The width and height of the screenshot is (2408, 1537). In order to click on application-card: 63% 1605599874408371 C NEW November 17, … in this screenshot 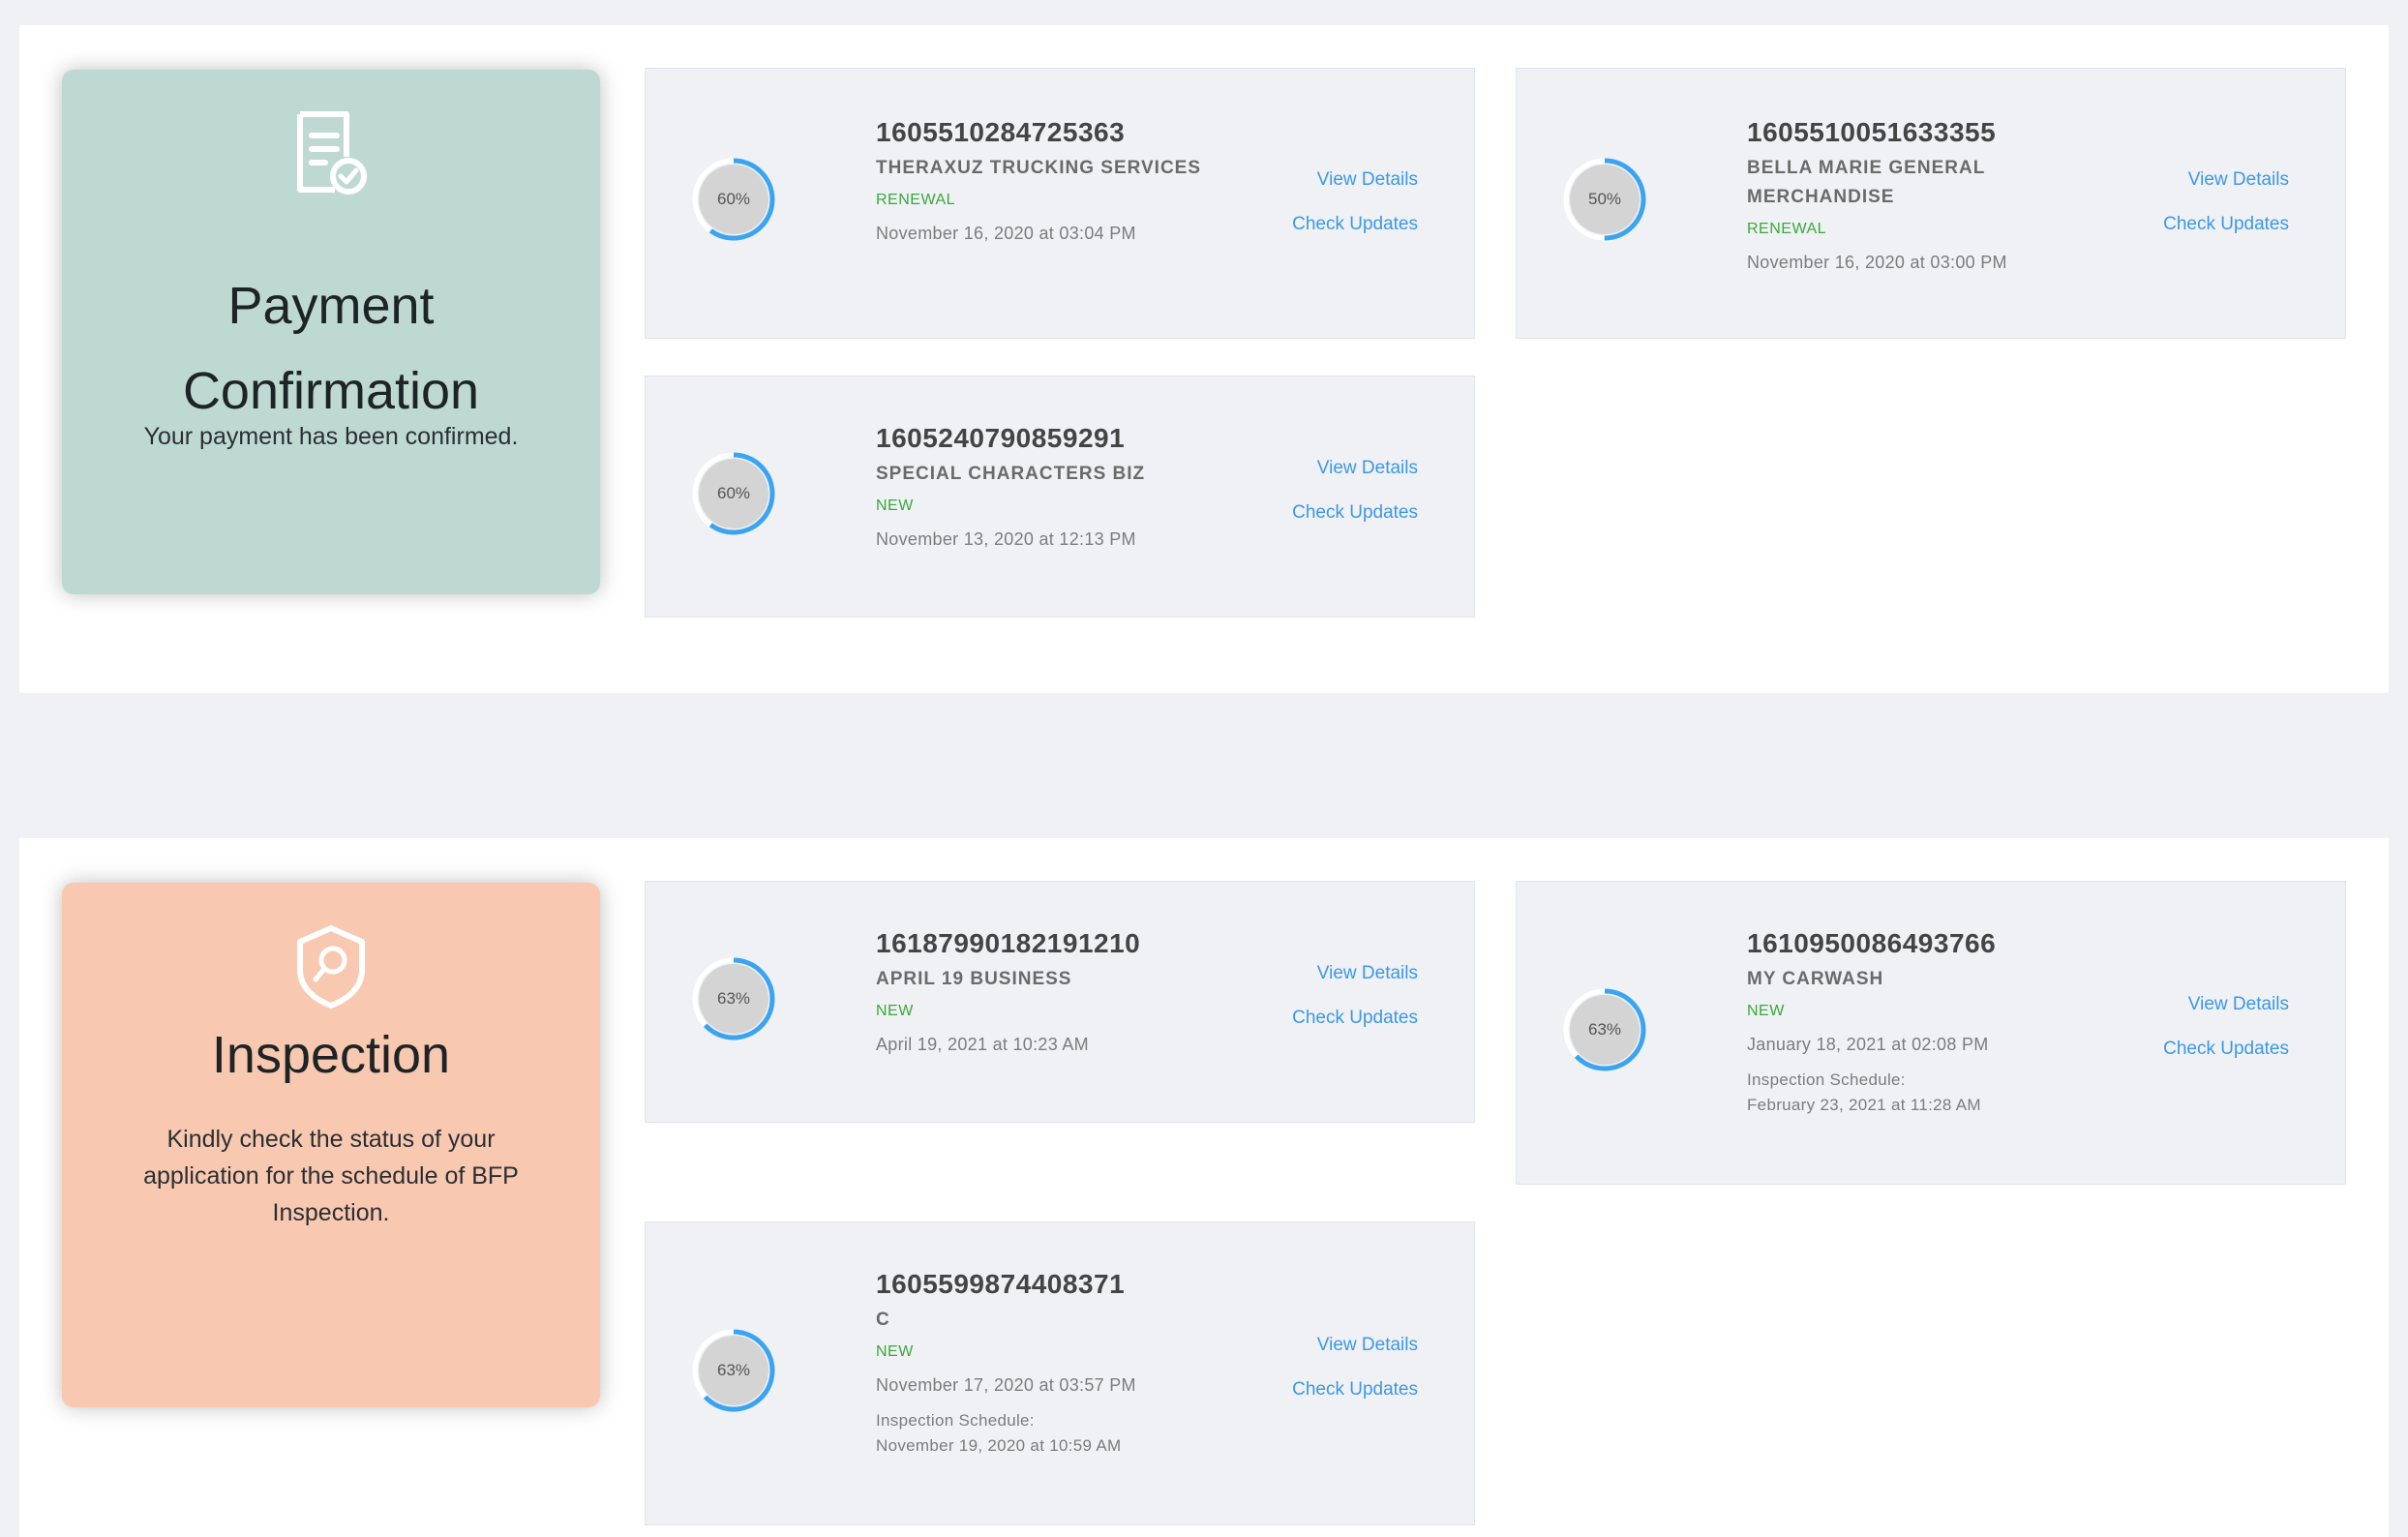, I will do `click(1060, 1373)`.